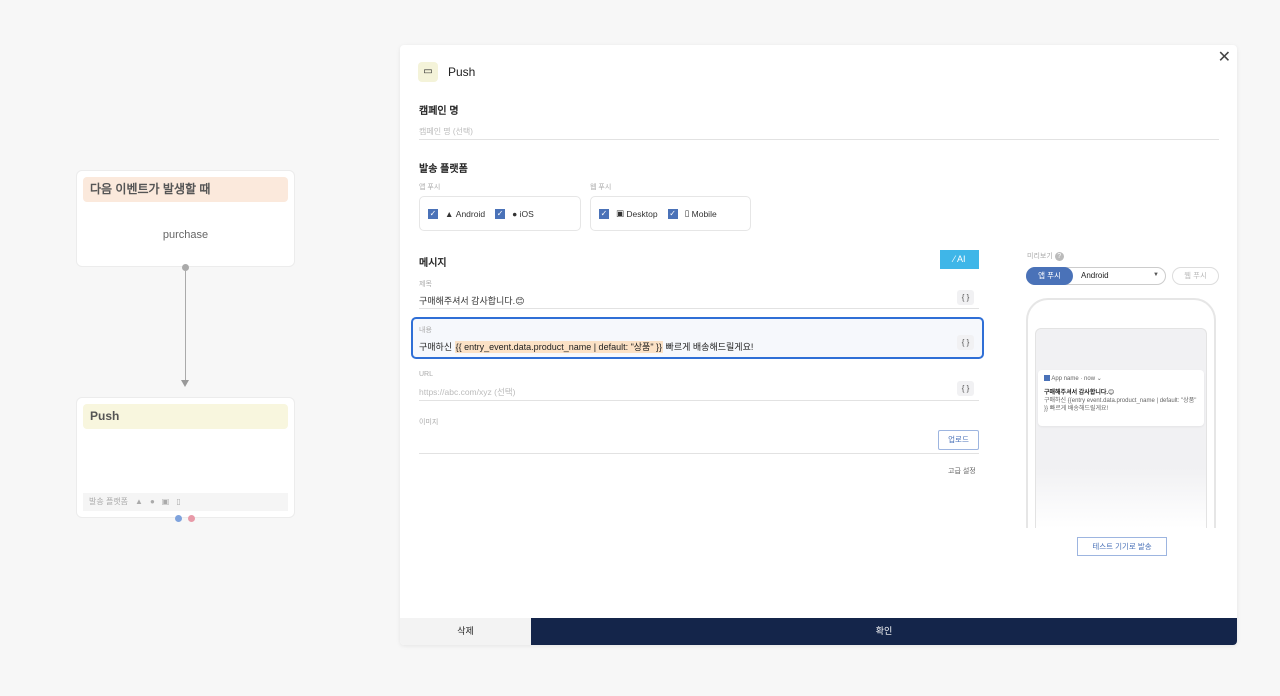 This screenshot has width=1280, height=696. I want to click on modal-title: Push, so click(462, 72).